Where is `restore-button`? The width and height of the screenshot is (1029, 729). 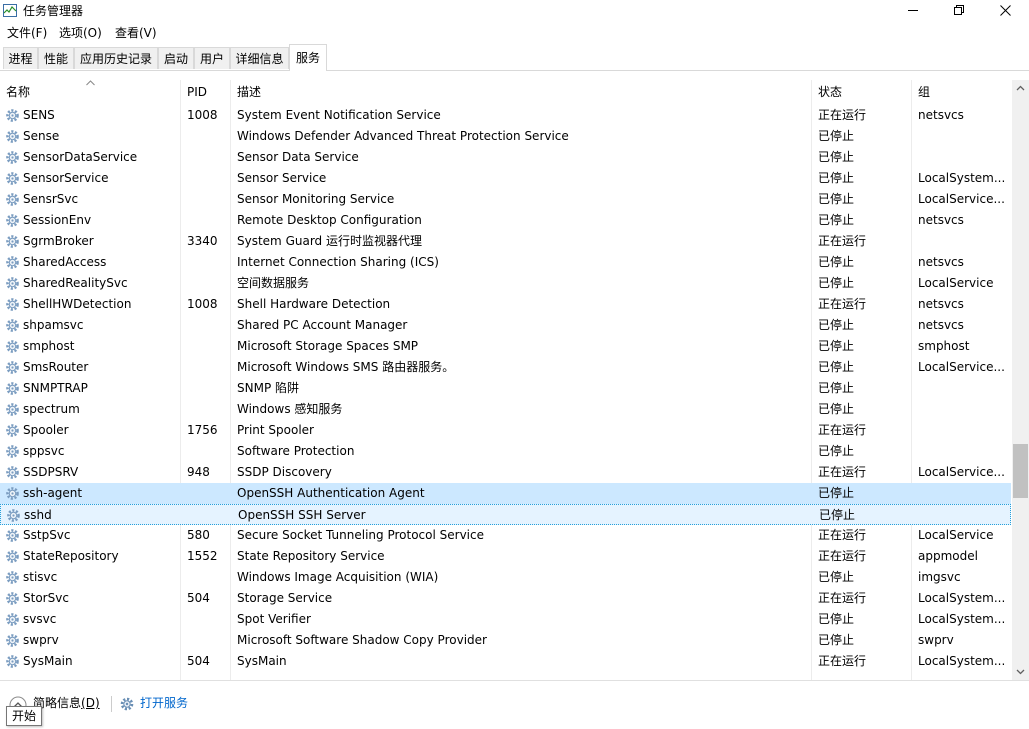
restore-button is located at coordinates (960, 11).